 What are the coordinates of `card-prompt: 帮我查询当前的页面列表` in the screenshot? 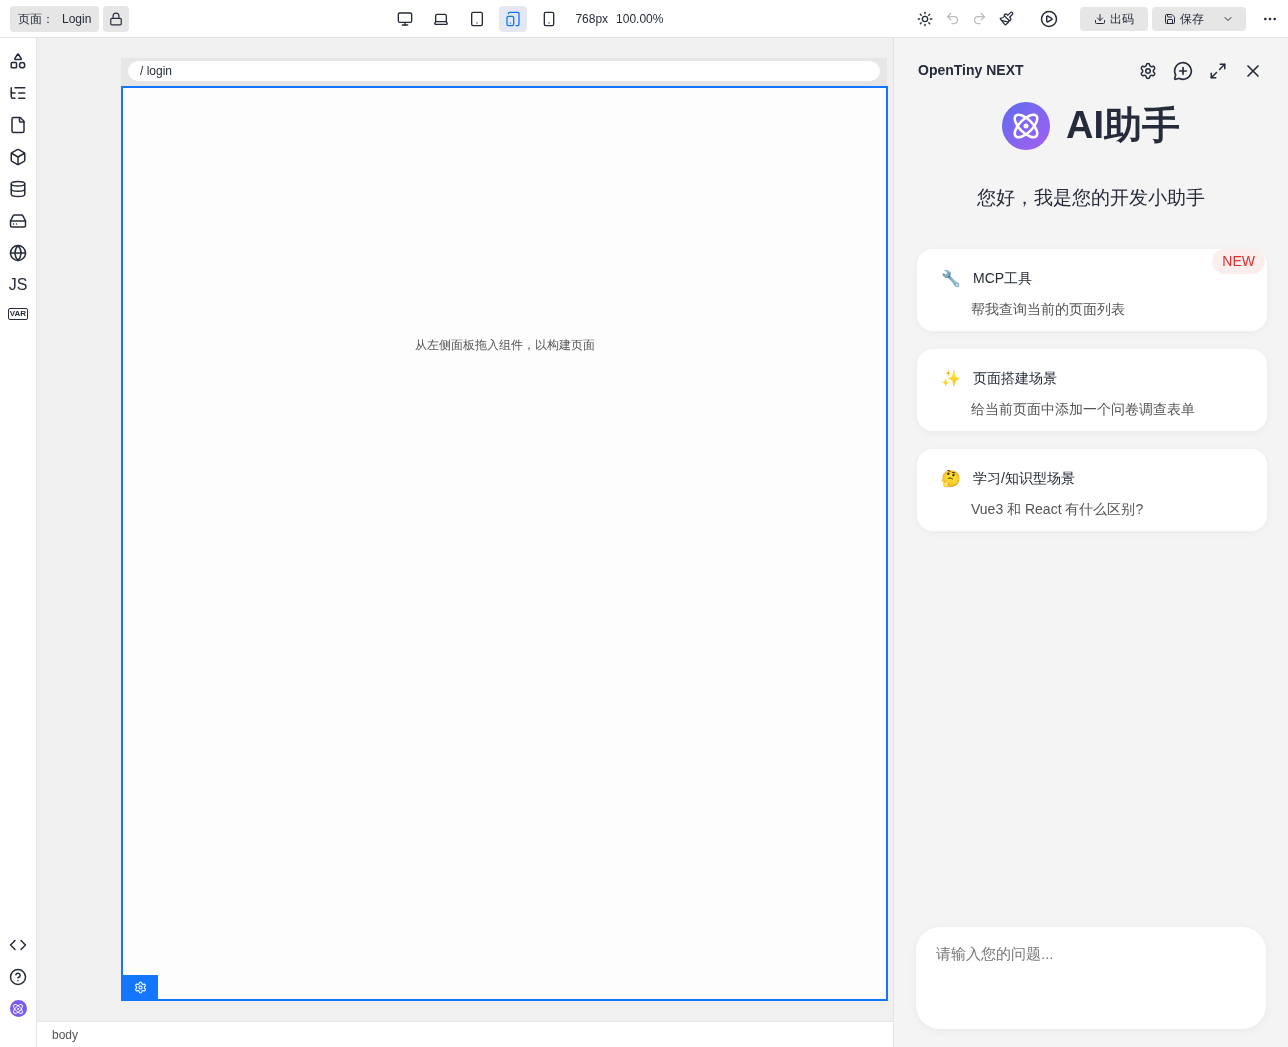 It's located at (1048, 309).